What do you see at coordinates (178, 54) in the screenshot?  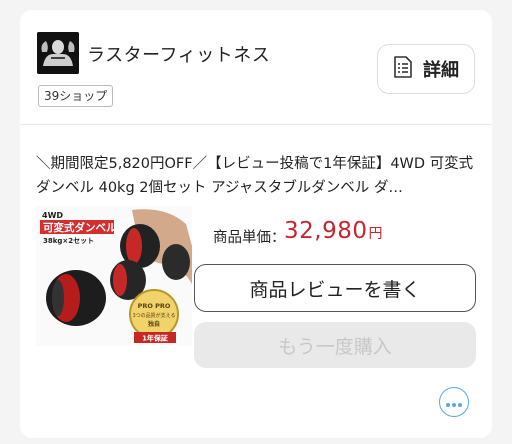 I see `shop-name: ラスターフィットネス` at bounding box center [178, 54].